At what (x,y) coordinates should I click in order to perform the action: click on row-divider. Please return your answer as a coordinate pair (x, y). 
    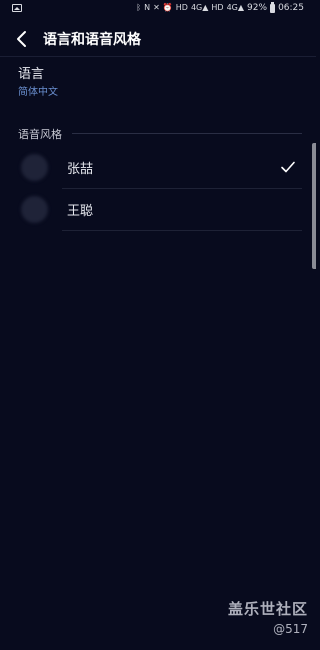
    Looking at the image, I should click on (182, 230).